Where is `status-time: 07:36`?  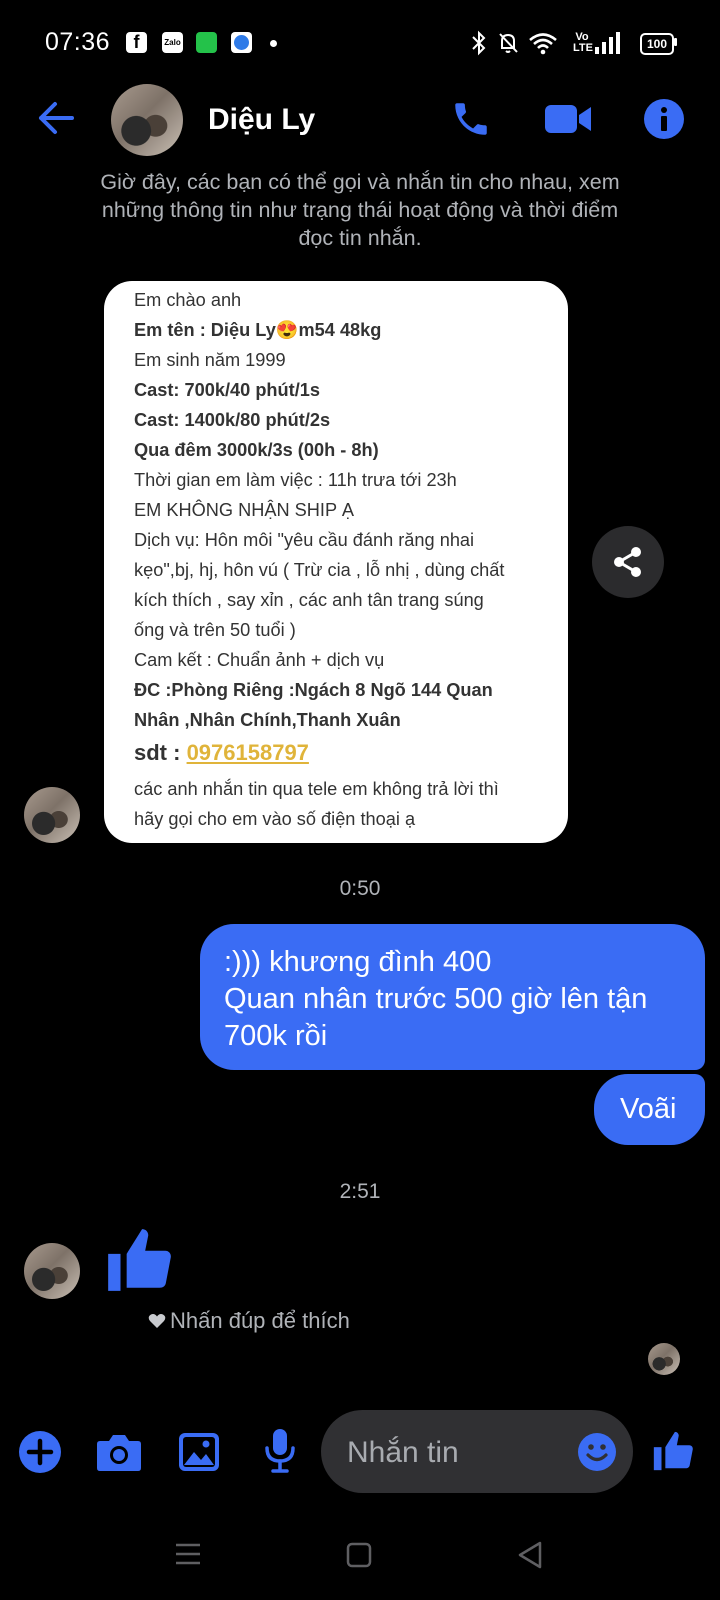 status-time: 07:36 is located at coordinates (78, 42).